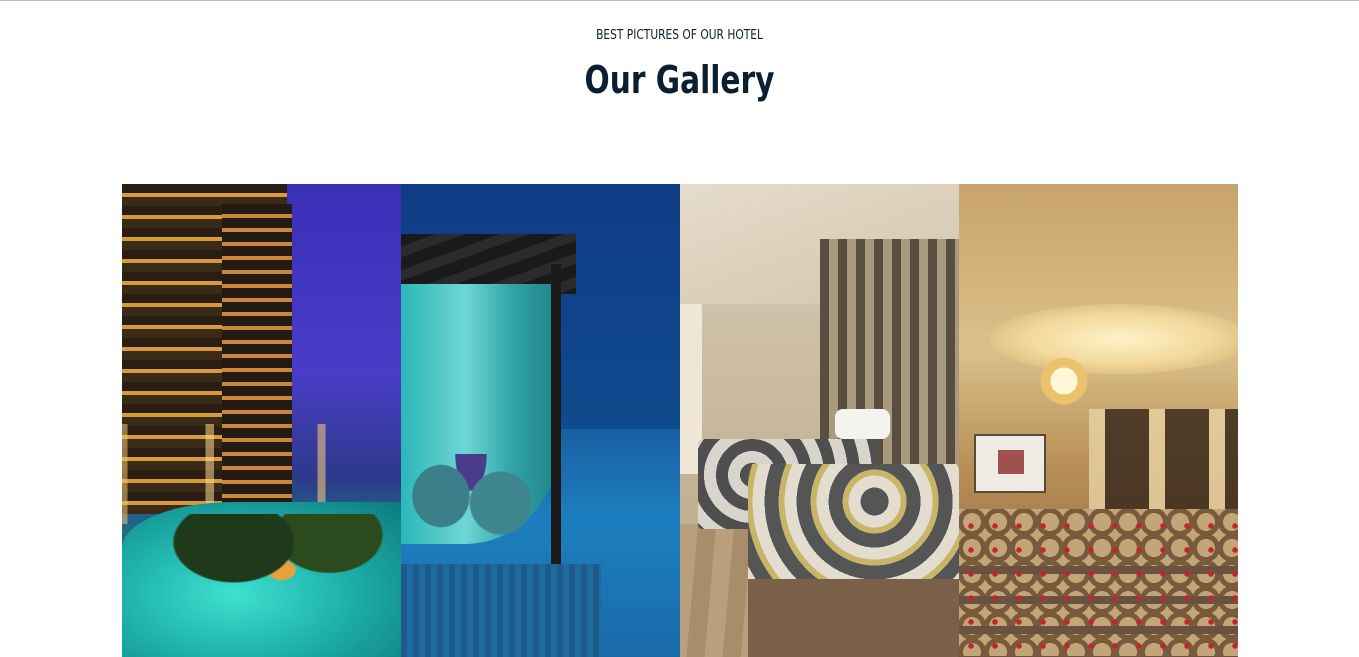  I want to click on image-post, so click(556, 414).